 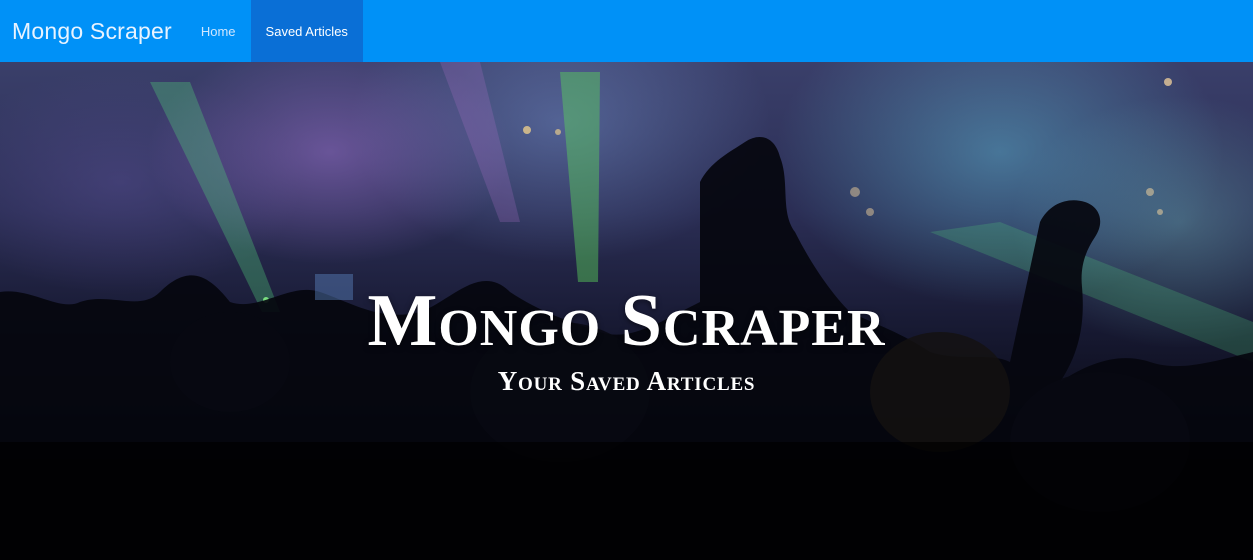 I want to click on nav-link-saved-articles: Saved Articles, so click(x=306, y=31).